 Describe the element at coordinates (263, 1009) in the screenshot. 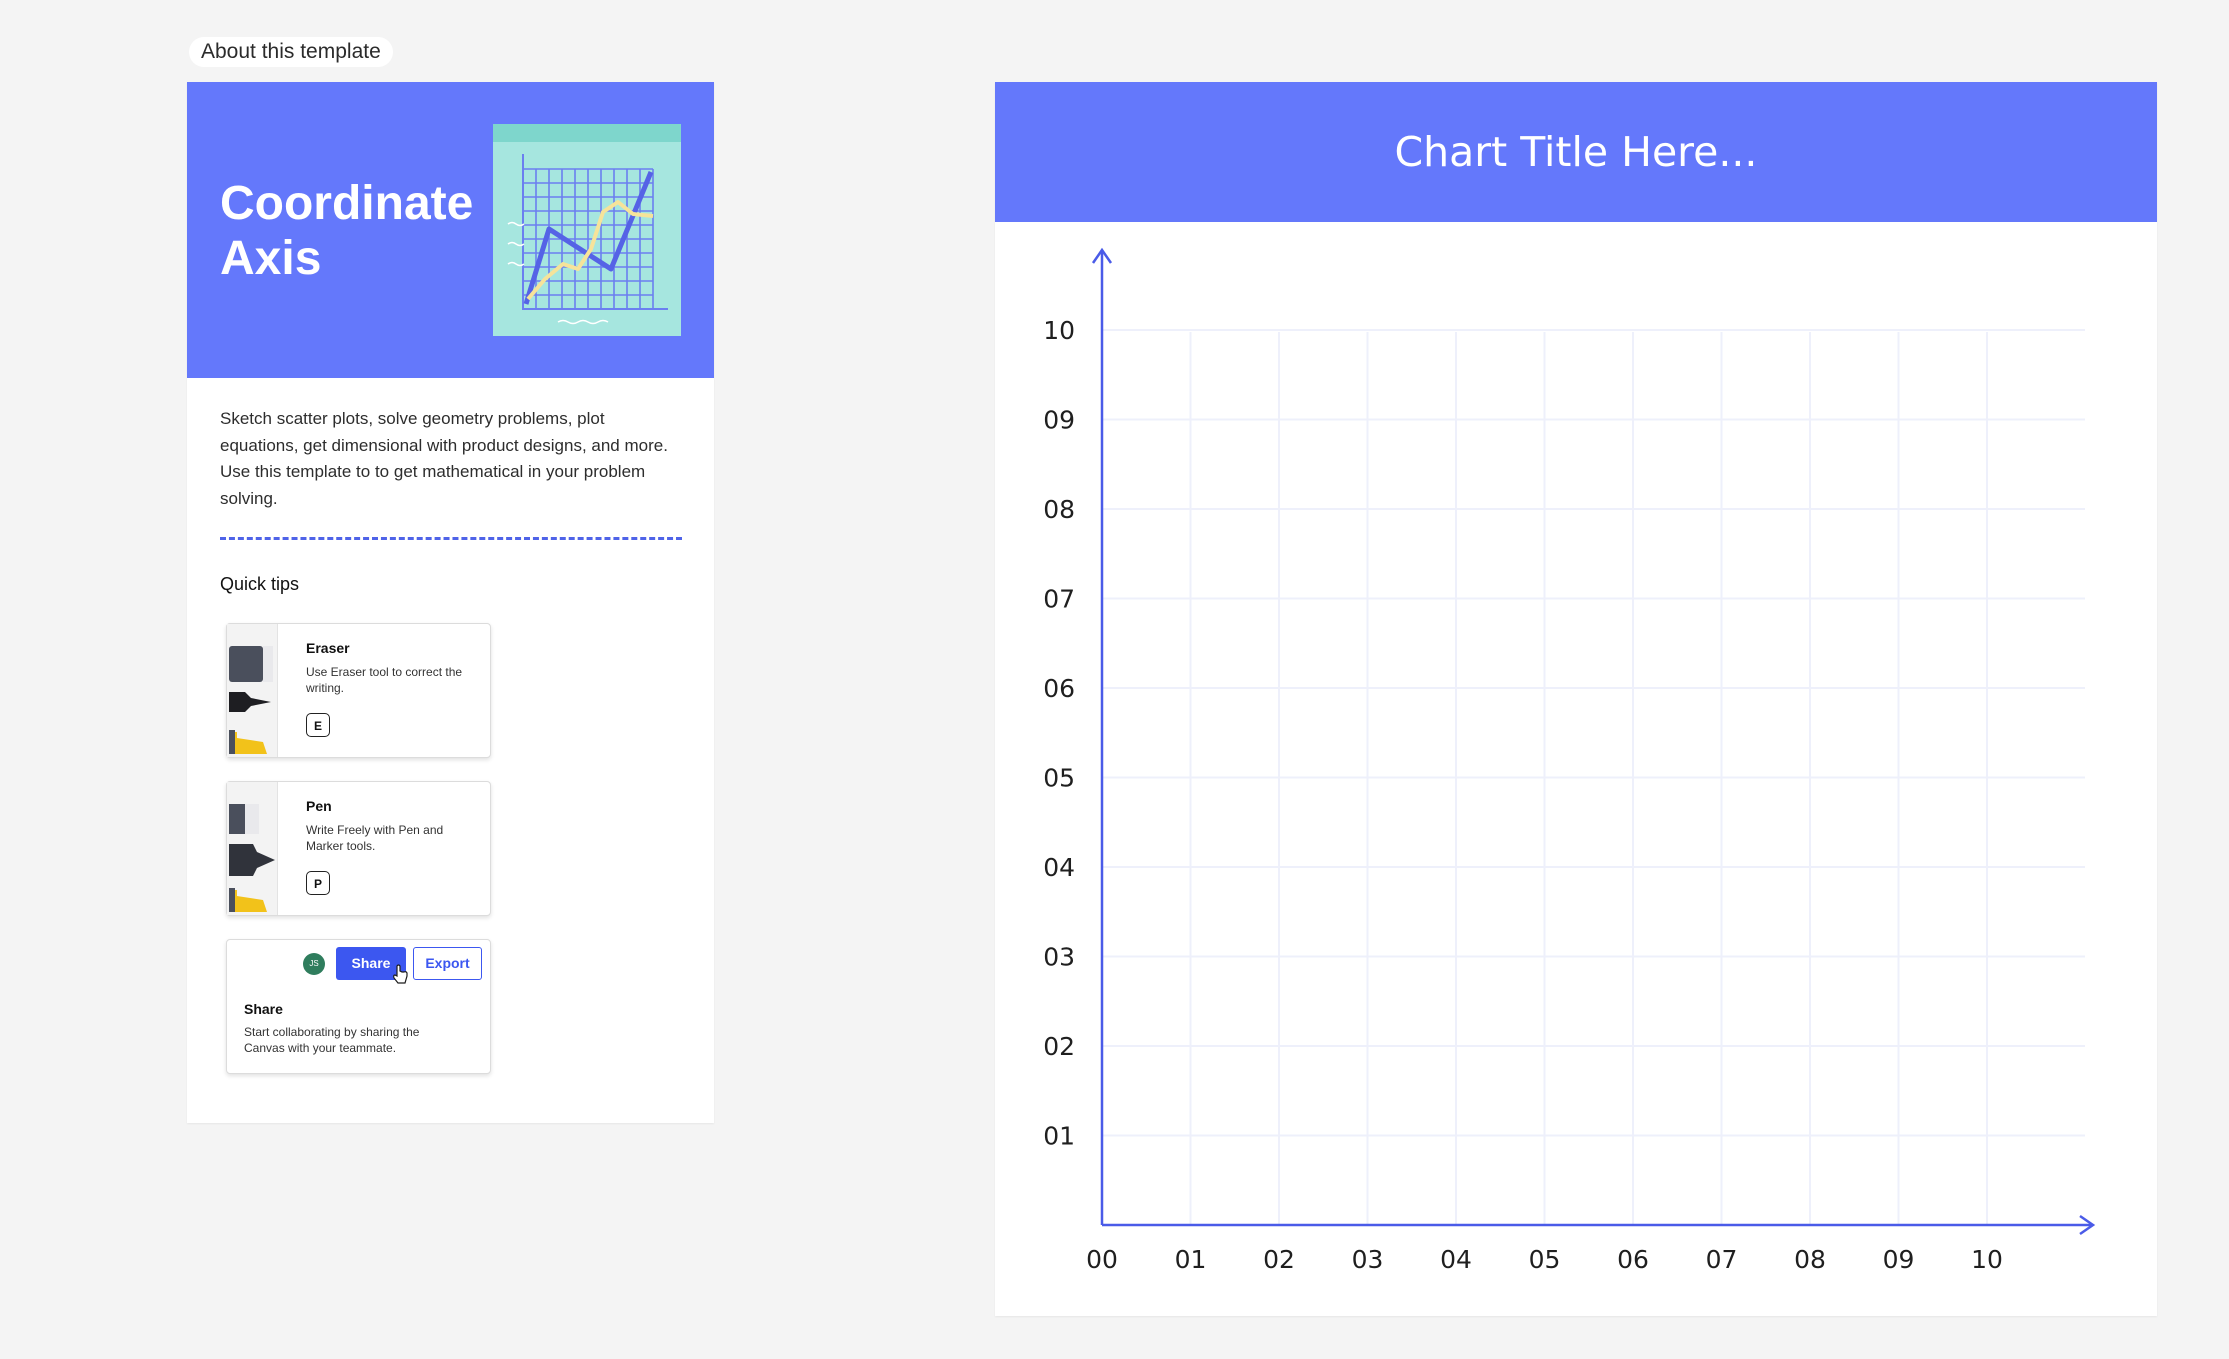

I see `tip-title: Share` at that location.